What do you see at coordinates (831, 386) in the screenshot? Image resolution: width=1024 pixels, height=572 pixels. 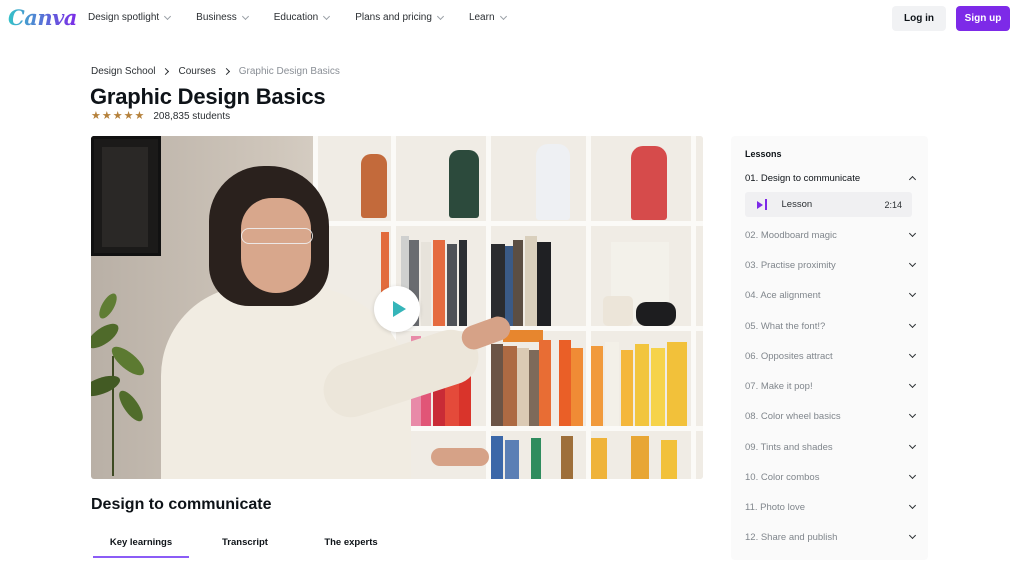 I see `lesson-item-07: 07. Make it pop!` at bounding box center [831, 386].